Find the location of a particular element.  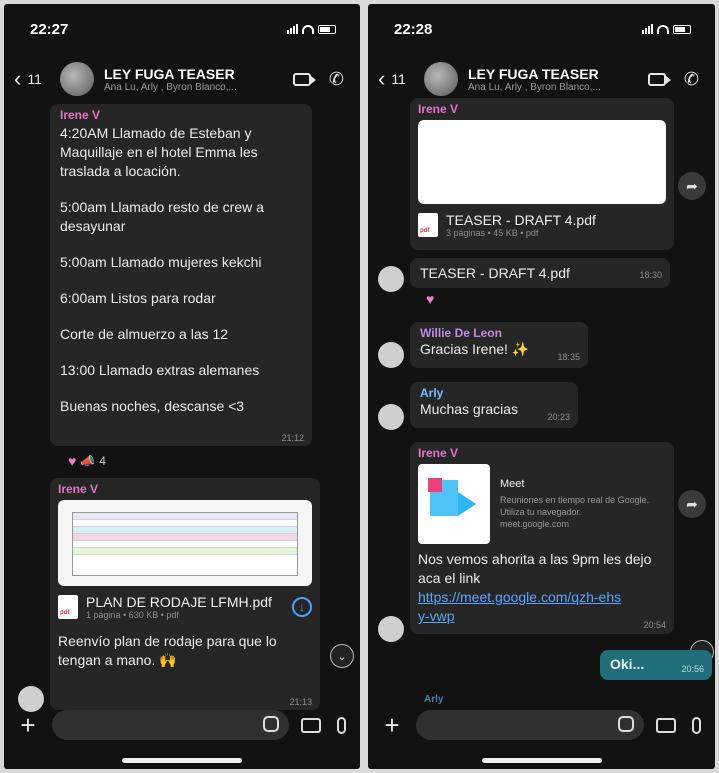

message-sender: Arly is located at coordinates (432, 393).